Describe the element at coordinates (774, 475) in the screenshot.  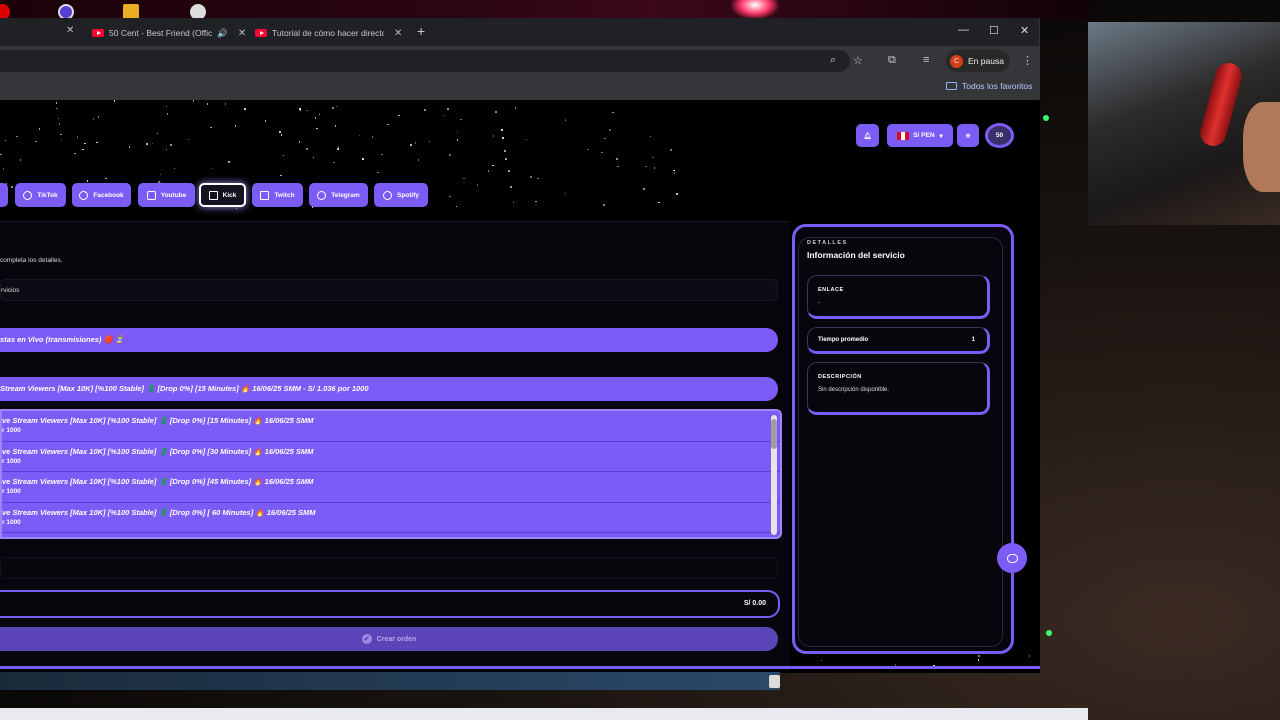
I see `dropdown-scrollbar` at that location.